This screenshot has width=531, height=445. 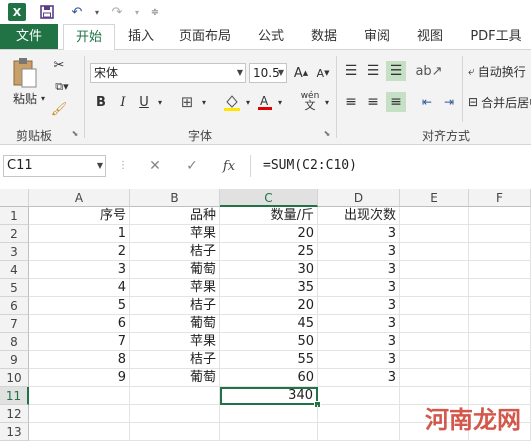 I want to click on align-bottom-icon: ☰, so click(x=396, y=71).